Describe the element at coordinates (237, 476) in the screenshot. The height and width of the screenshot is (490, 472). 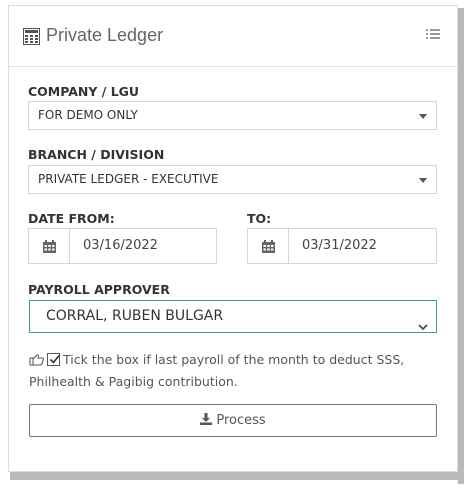
I see `panel-shadow-bottom` at that location.